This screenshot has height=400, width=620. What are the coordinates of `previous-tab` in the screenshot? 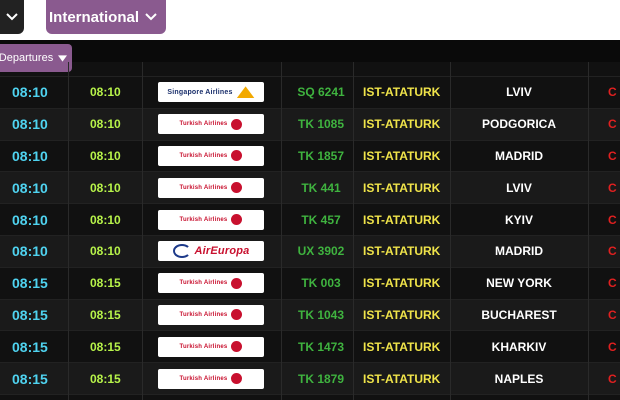 It's located at (12, 17).